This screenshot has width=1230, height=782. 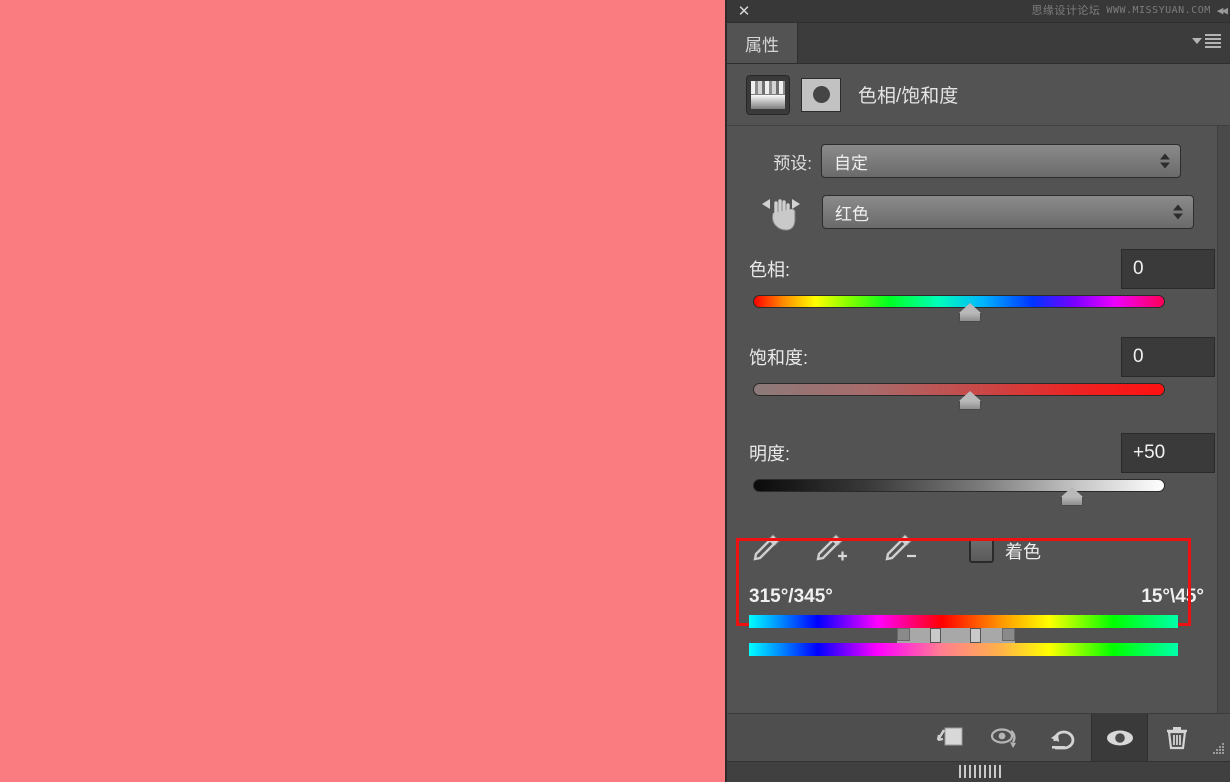 What do you see at coordinates (1168, 453) in the screenshot?
I see `lightness-value-input: +50` at bounding box center [1168, 453].